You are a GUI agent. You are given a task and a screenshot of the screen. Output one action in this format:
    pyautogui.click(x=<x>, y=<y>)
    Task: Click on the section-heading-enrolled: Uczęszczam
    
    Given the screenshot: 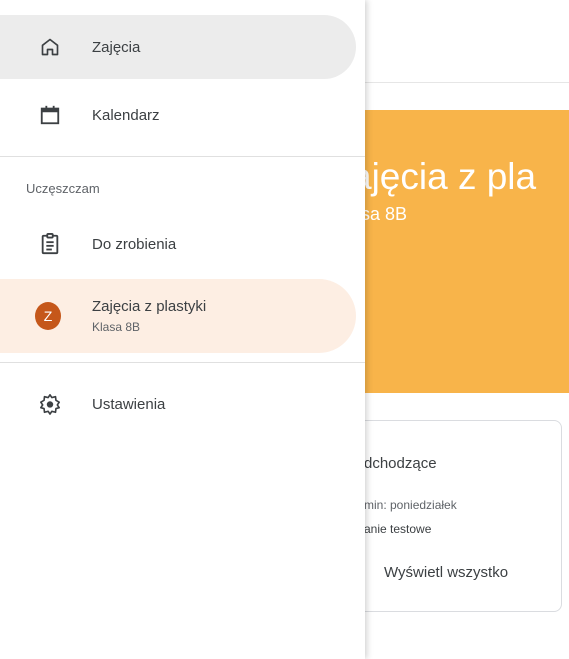 What is the action you would take?
    pyautogui.click(x=63, y=188)
    